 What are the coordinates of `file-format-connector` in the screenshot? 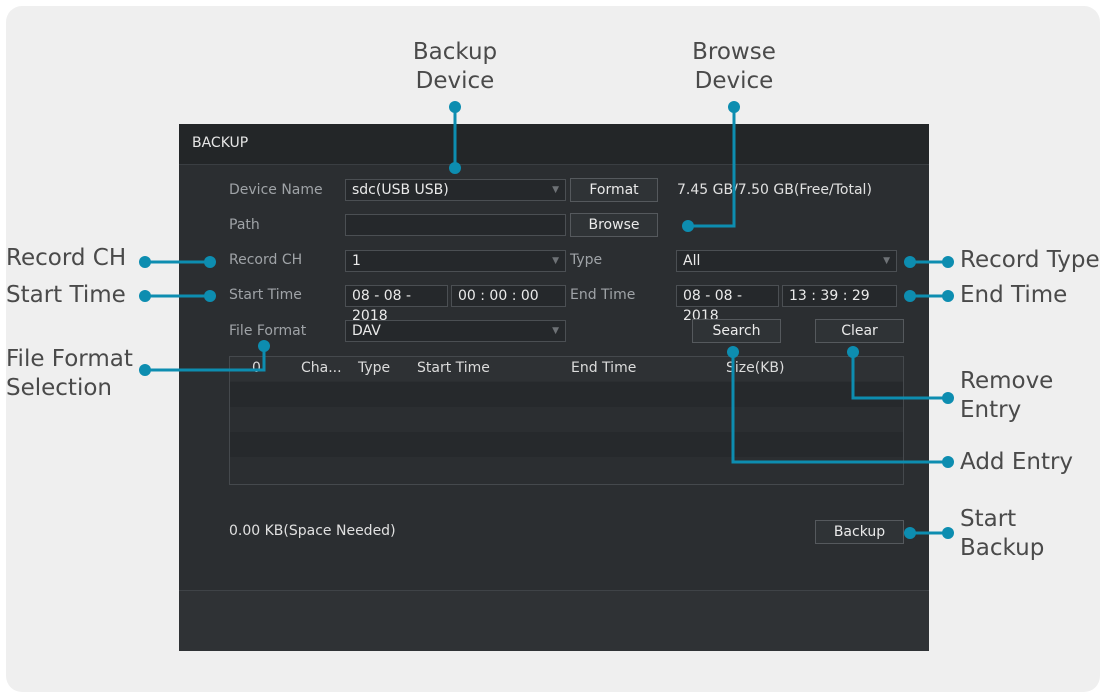 It's located at (205, 359).